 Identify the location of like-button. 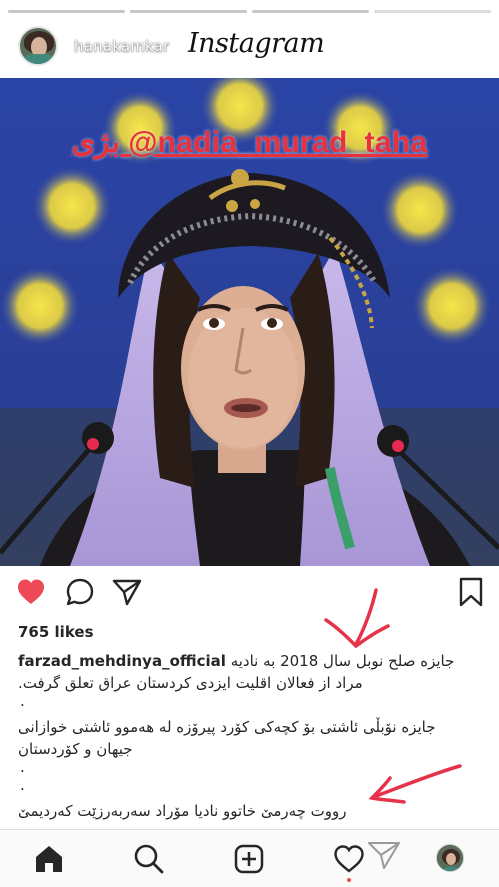
(31, 592).